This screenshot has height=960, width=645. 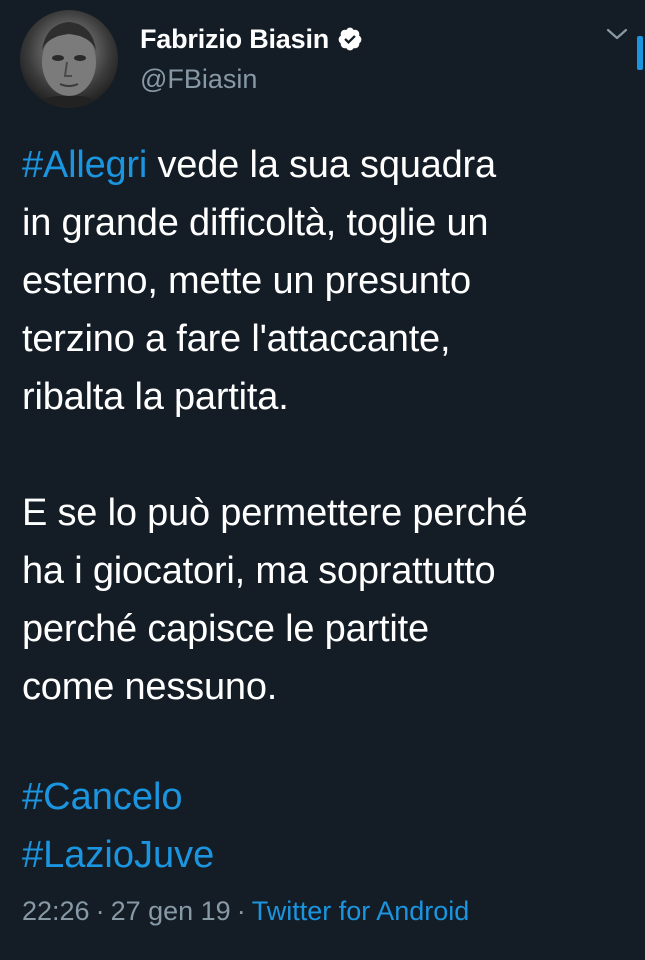 I want to click on tweet-line: perché capisce le partite, so click(x=225, y=629).